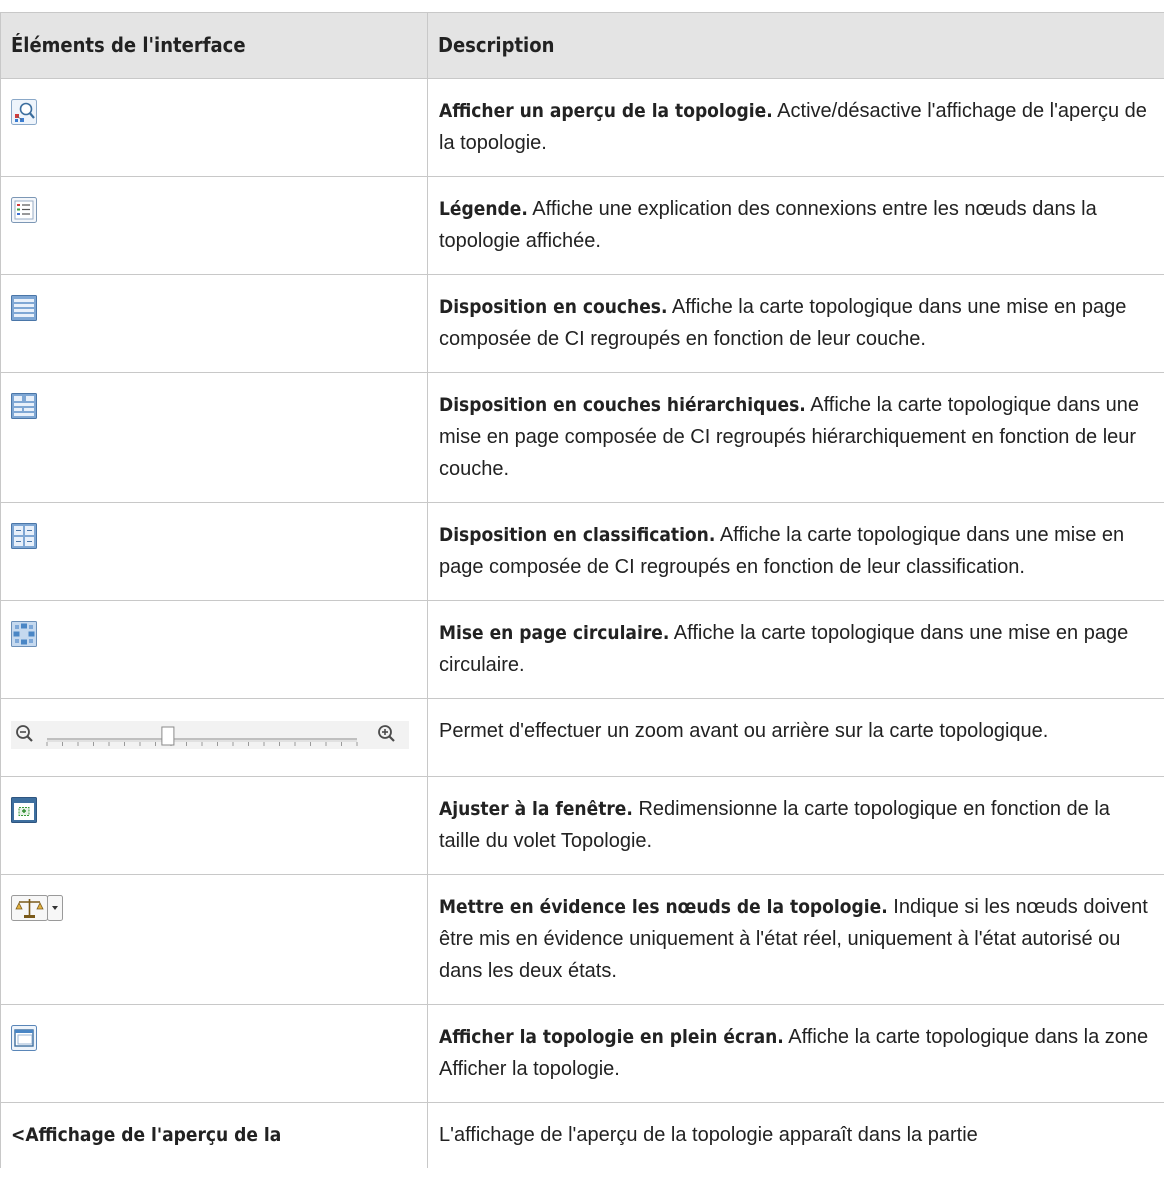  What do you see at coordinates (24, 1043) in the screenshot?
I see `fullscreen-icon` at bounding box center [24, 1043].